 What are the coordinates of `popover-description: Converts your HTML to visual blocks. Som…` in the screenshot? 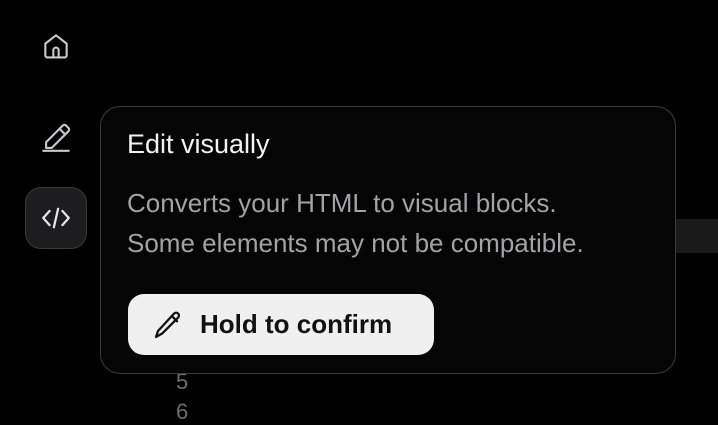 It's located at (397, 223).